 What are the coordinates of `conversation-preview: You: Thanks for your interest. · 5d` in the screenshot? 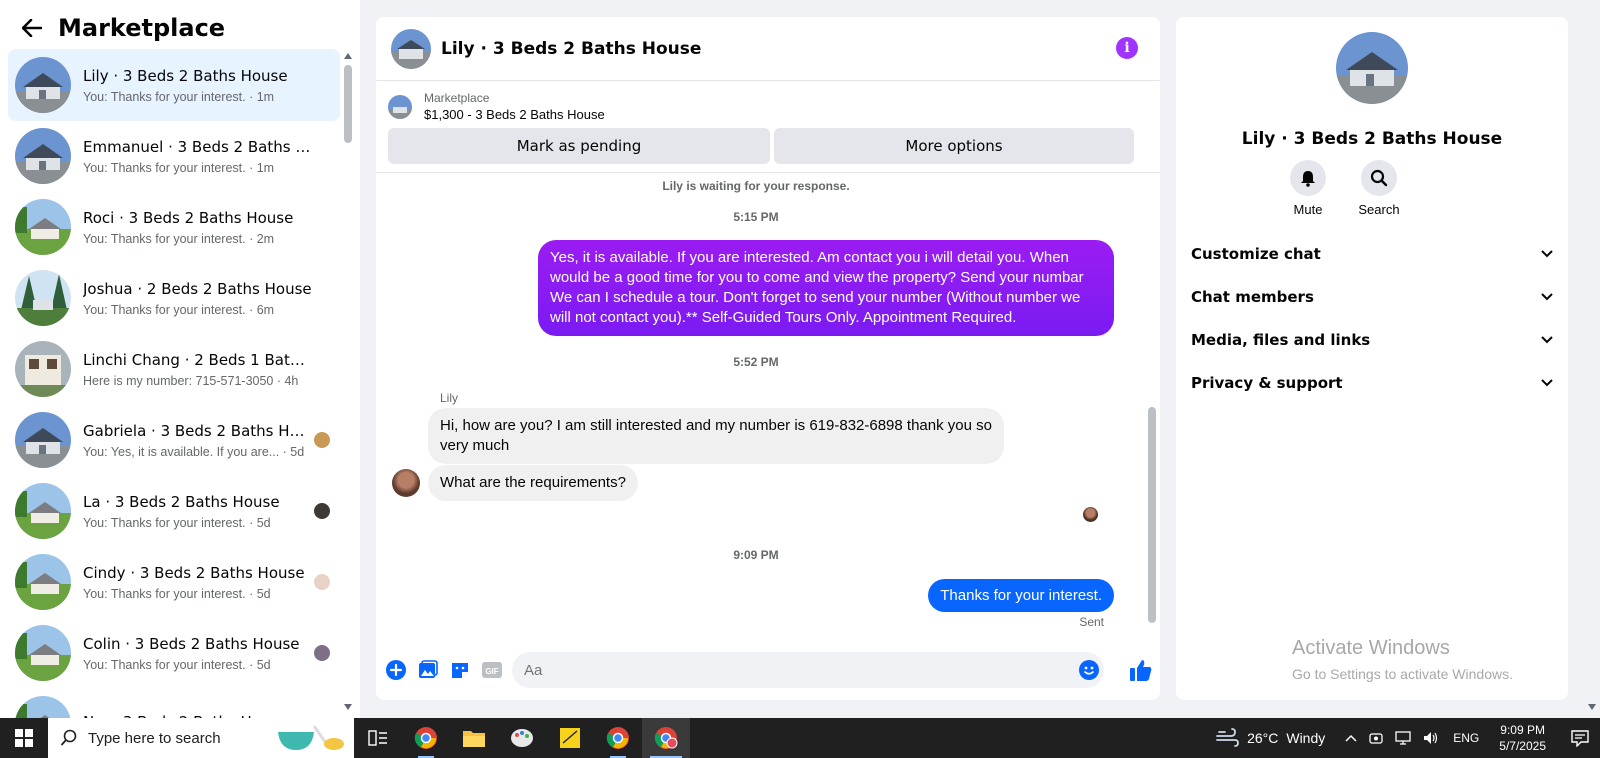 It's located at (177, 664).